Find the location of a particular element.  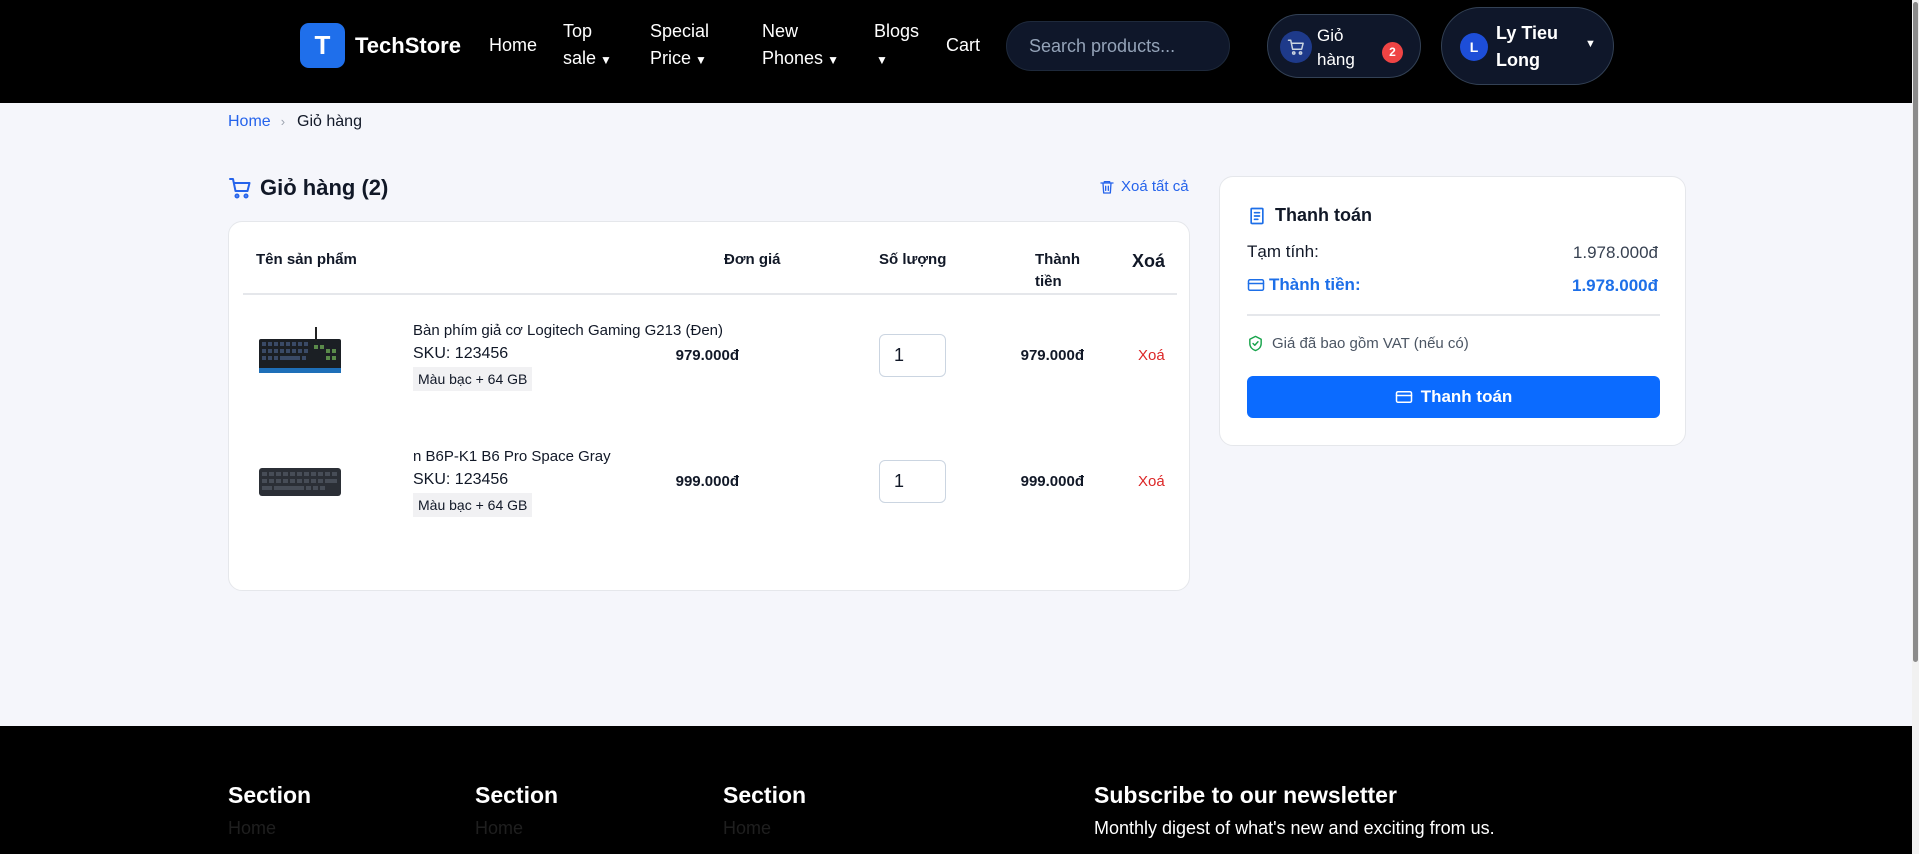

trash-icon is located at coordinates (1107, 187).